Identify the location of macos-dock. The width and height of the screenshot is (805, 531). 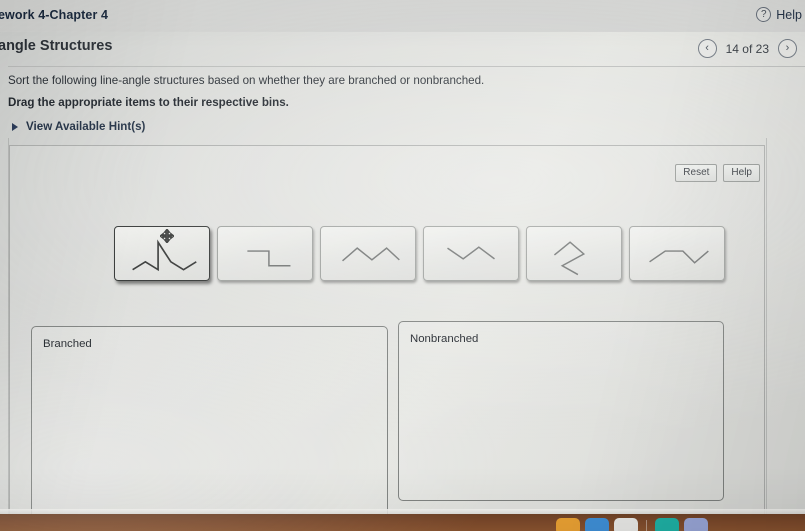
(632, 524).